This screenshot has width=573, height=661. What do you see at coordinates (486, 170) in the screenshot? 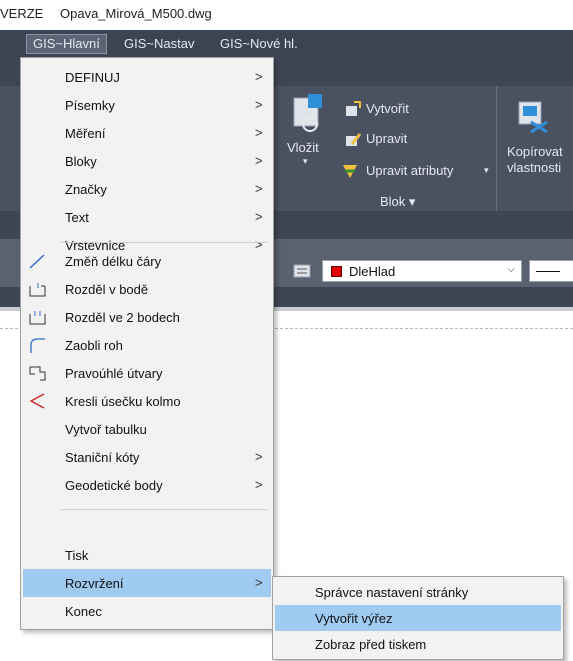
I see `edit-attributes-dropdown-arrow: ▾` at bounding box center [486, 170].